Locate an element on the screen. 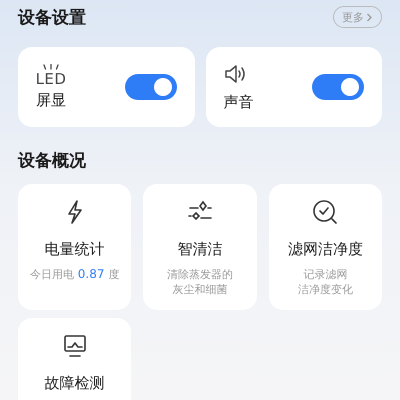 Image resolution: width=400 pixels, height=400 pixels. speaker-icon is located at coordinates (236, 73).